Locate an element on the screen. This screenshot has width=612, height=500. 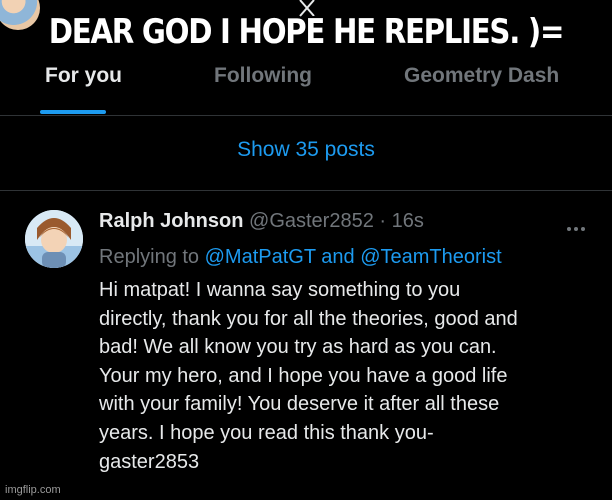
author-name: Ralph Johnson is located at coordinates (171, 221).